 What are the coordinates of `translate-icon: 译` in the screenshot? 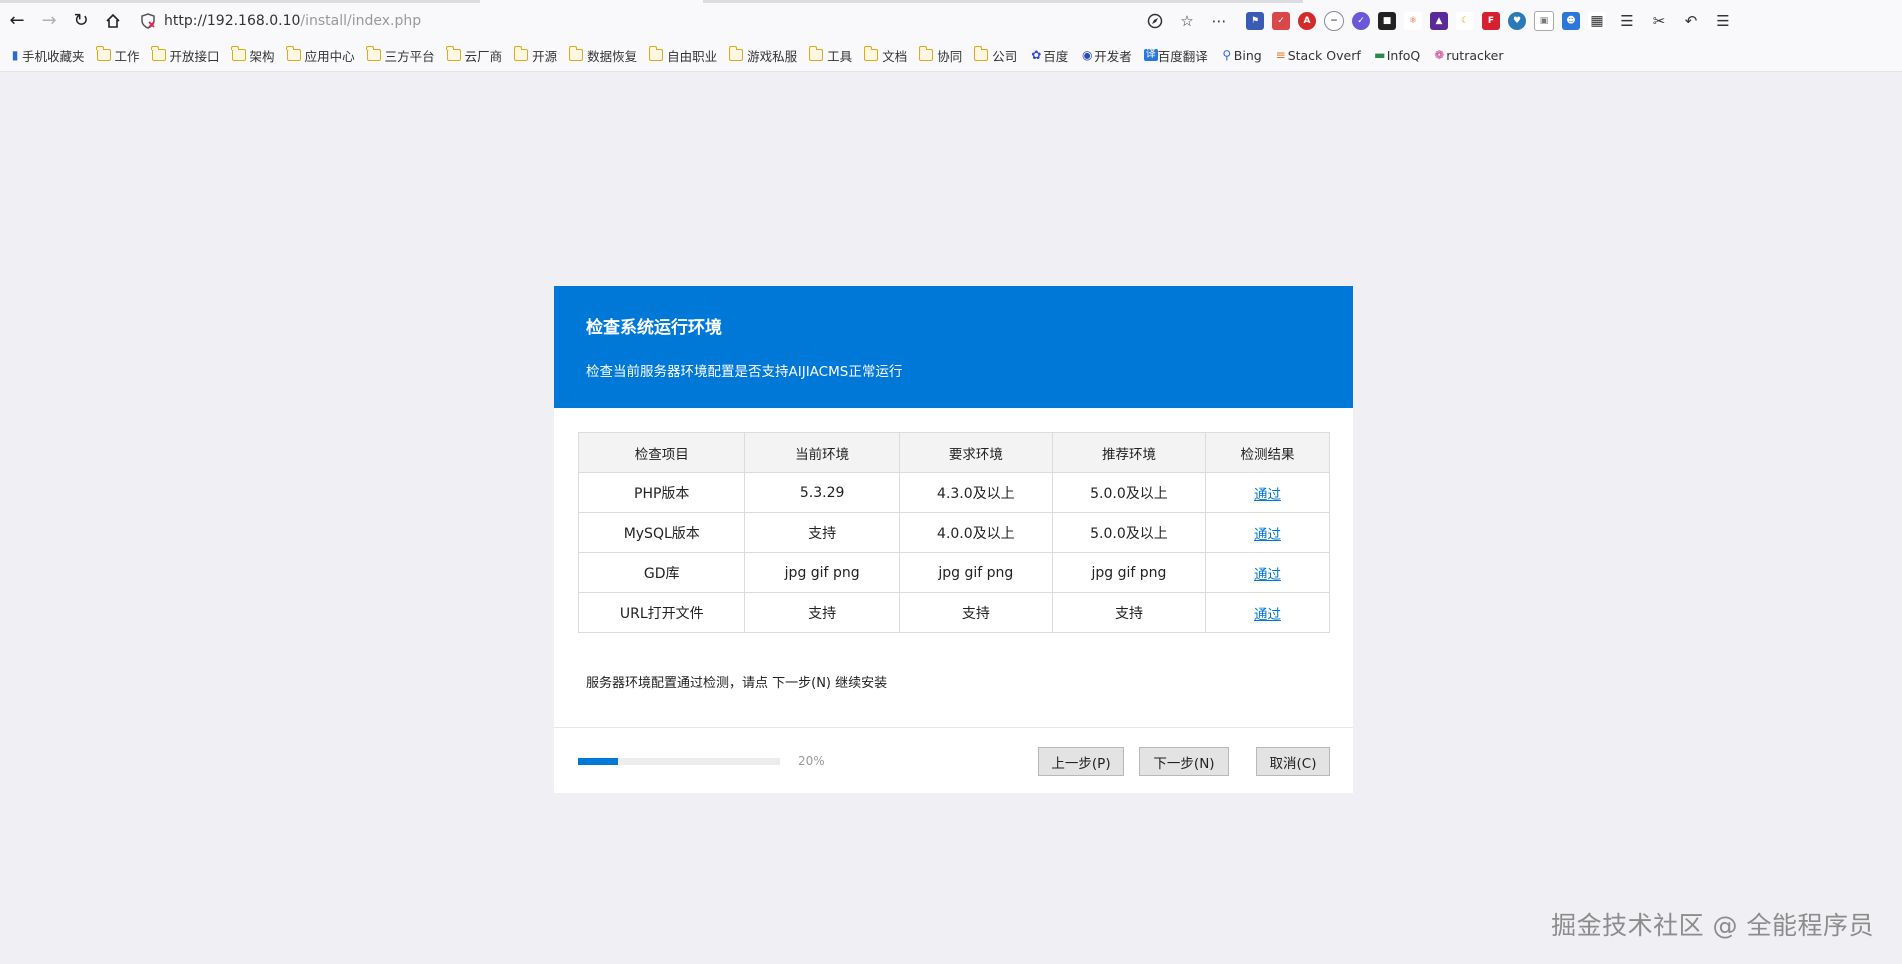 It's located at (1150, 55).